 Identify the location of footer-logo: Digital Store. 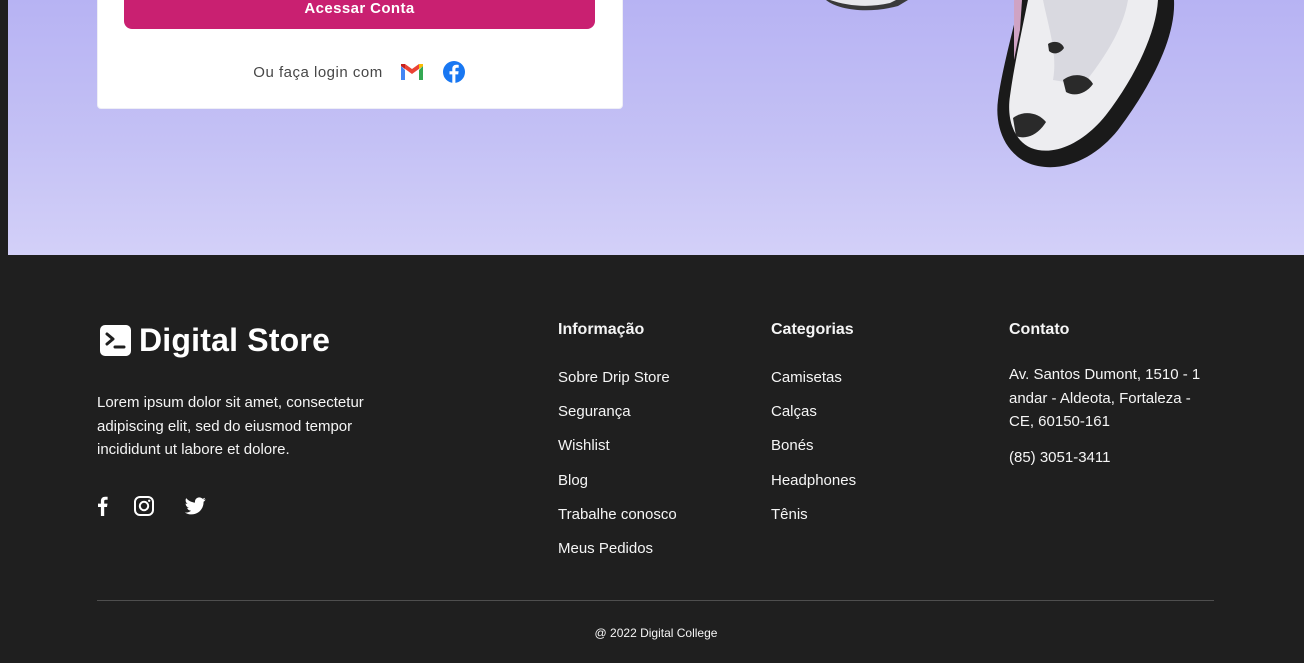
(215, 340).